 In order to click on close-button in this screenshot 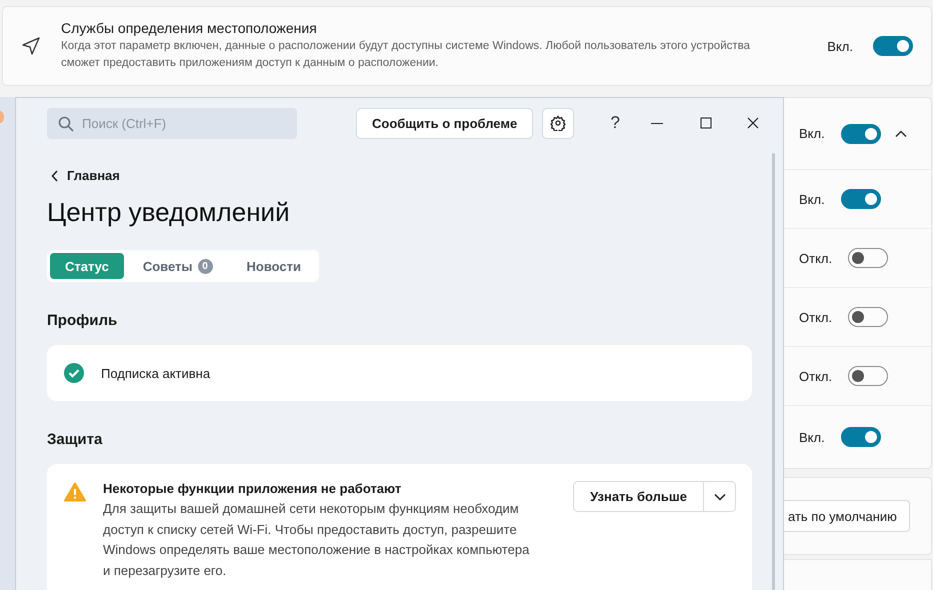, I will do `click(753, 123)`.